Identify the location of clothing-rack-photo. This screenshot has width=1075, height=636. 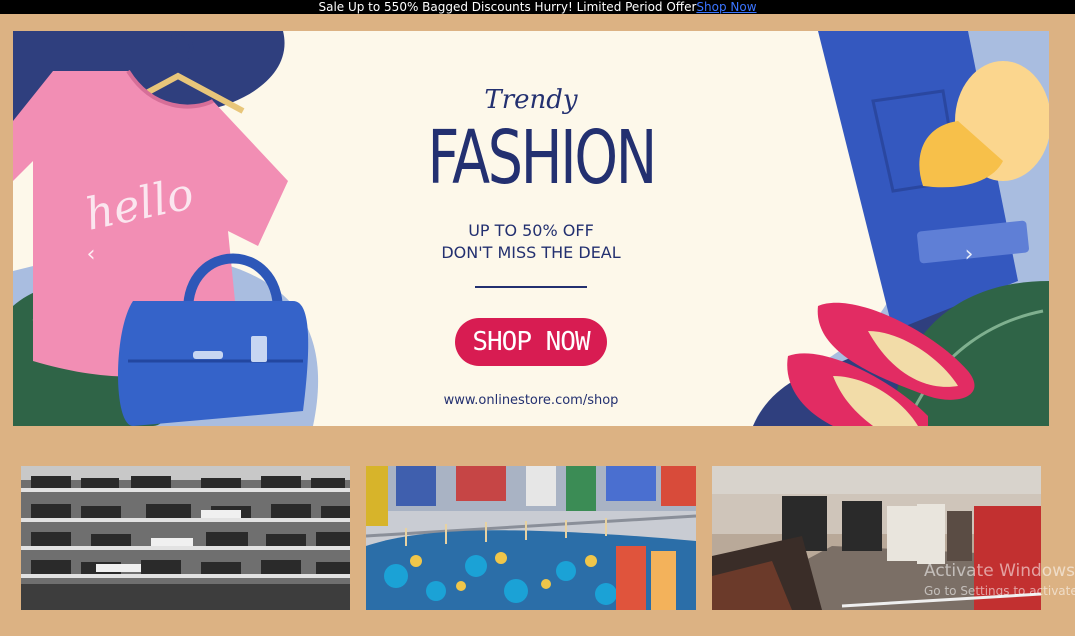
(531, 538).